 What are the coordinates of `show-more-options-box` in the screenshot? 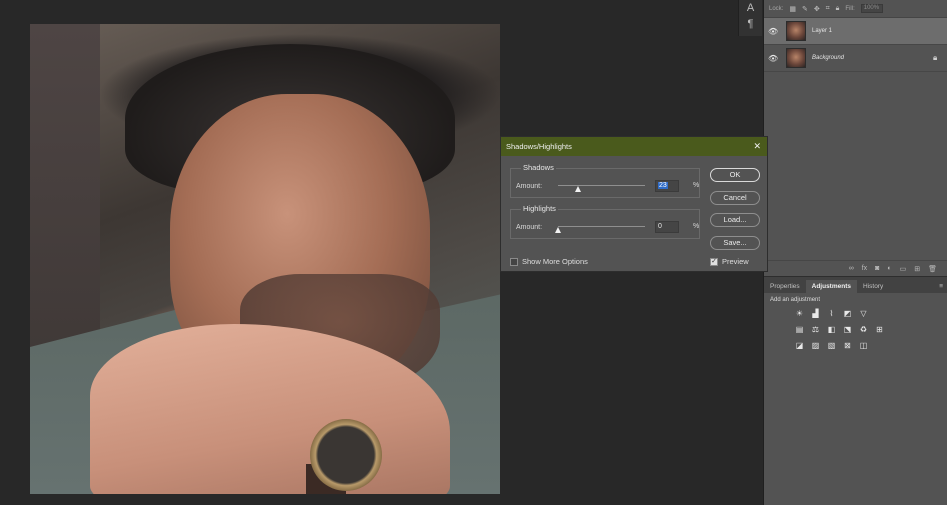 It's located at (514, 261).